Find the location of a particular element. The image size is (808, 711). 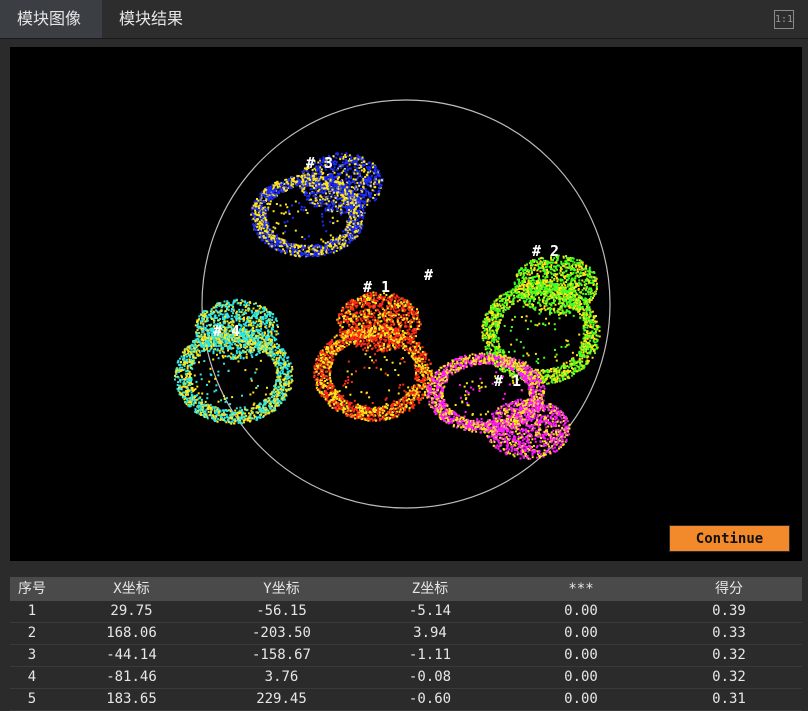

cell-y: -203.50 is located at coordinates (281, 633).